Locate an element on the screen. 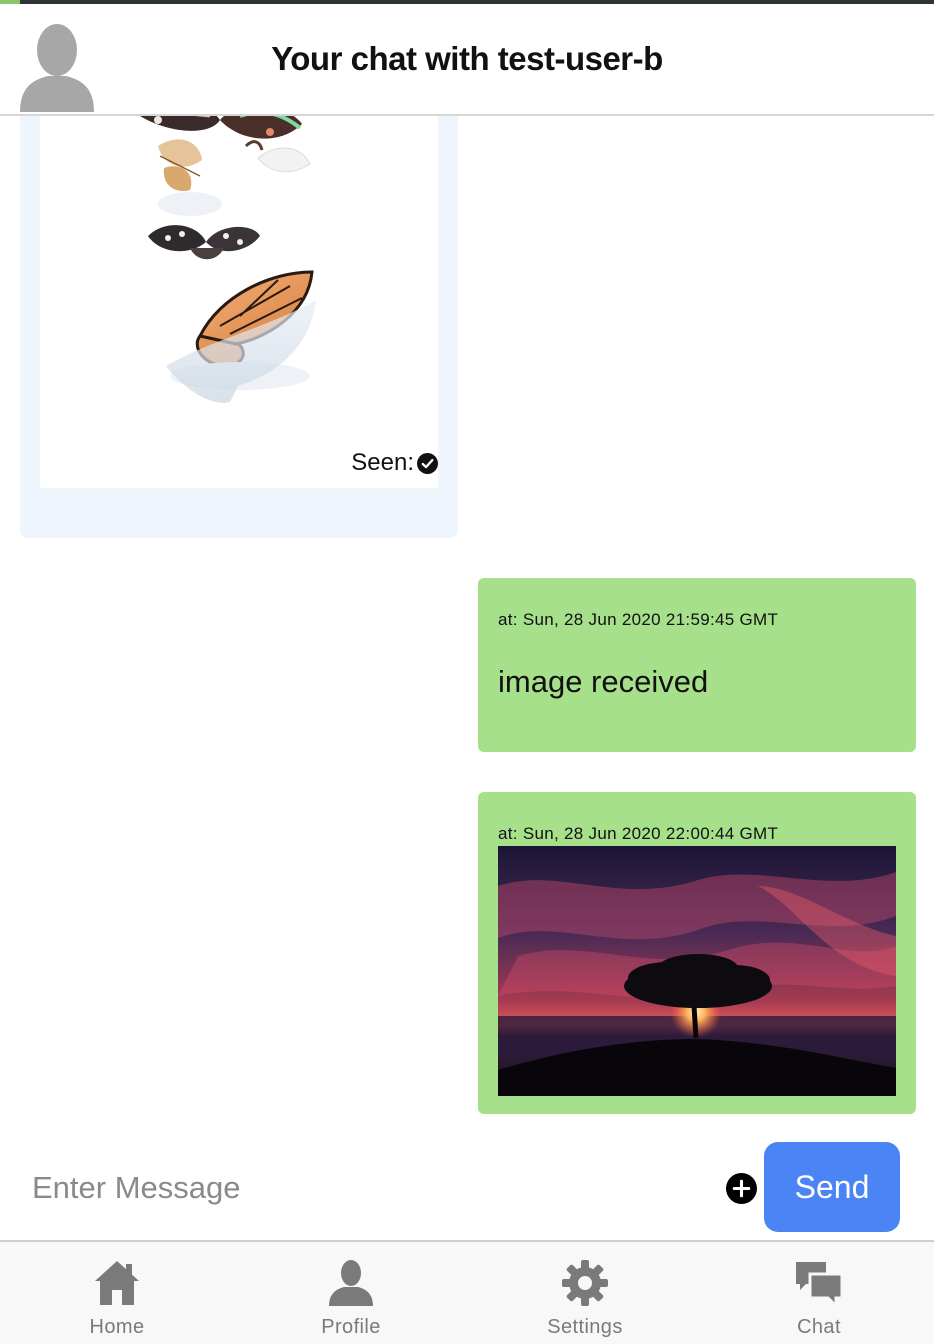 This screenshot has width=934, height=1344. butterflies-image is located at coordinates (239, 302).